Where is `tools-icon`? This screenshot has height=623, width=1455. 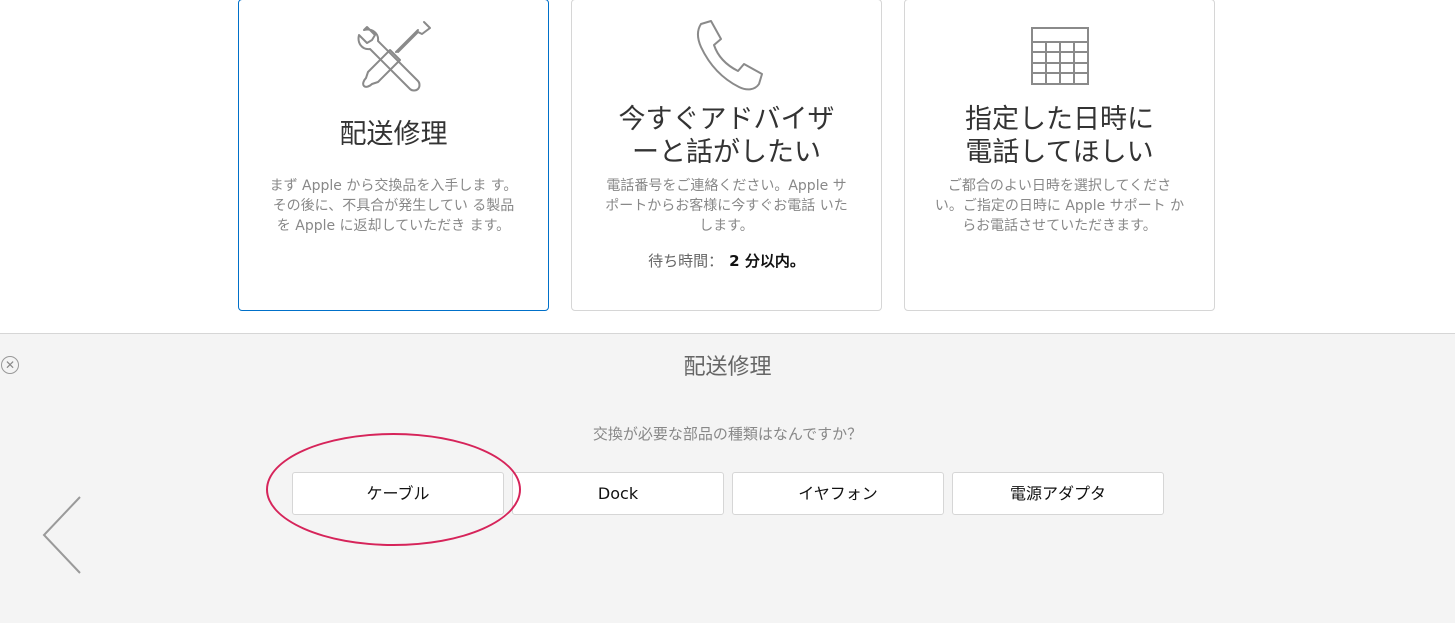
tools-icon is located at coordinates (394, 56).